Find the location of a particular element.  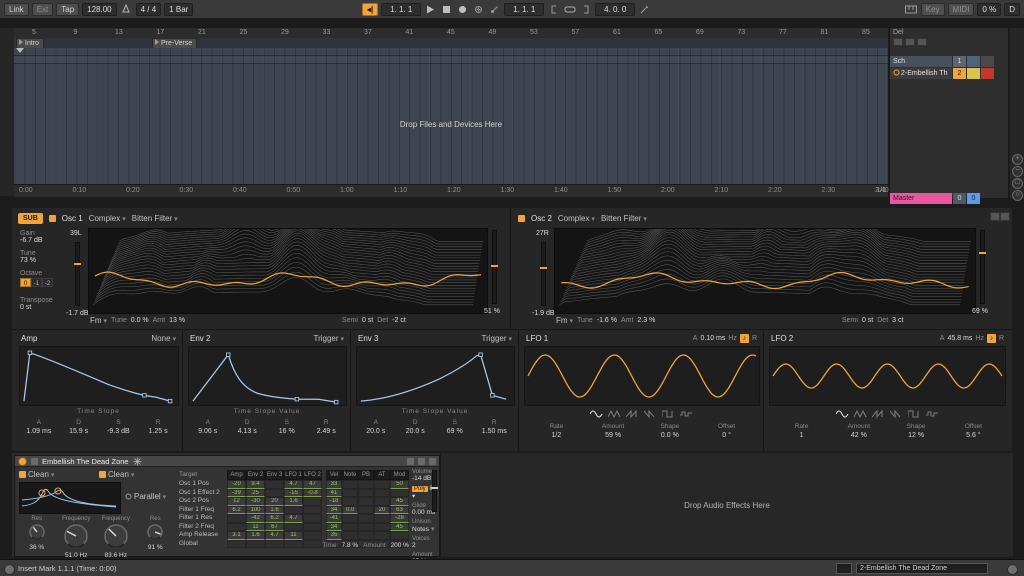

matrix-target-label: Filter 2 Freq is located at coordinates (202, 527).